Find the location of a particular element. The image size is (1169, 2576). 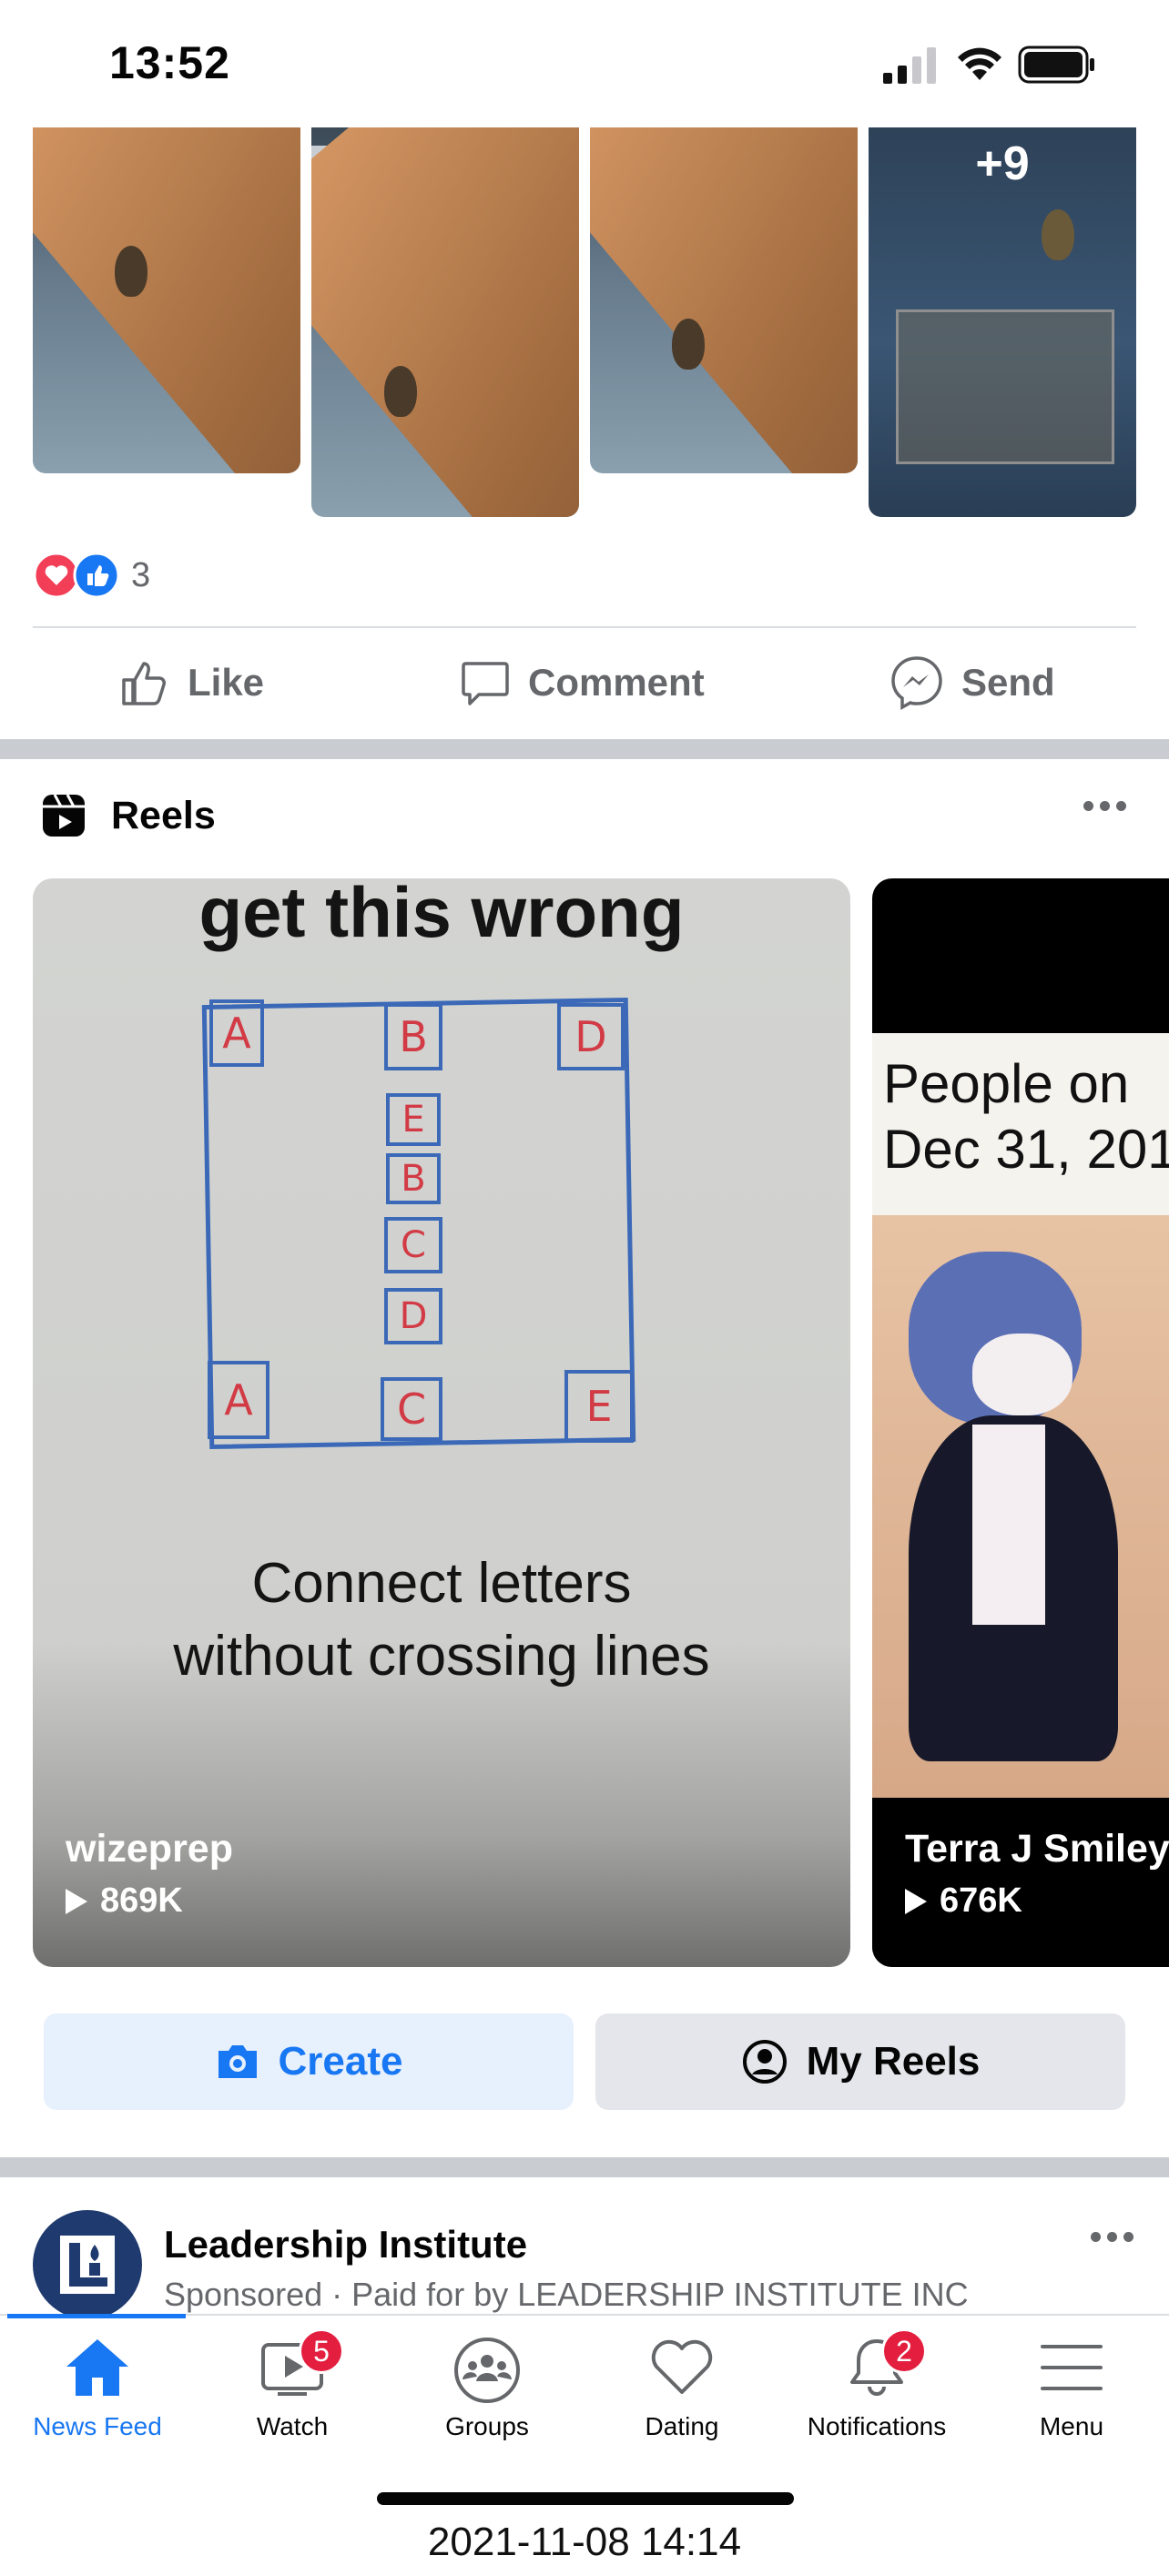

screenshot-timestamp: 2021-11-08 14:14 is located at coordinates (584, 2542).